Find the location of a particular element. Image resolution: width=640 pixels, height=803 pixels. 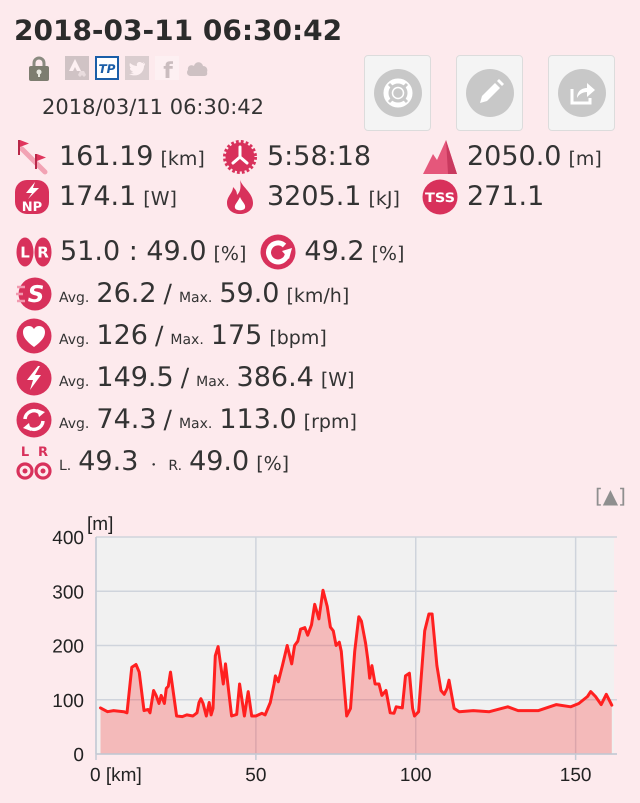

avg-value: 26.2 is located at coordinates (126, 294).